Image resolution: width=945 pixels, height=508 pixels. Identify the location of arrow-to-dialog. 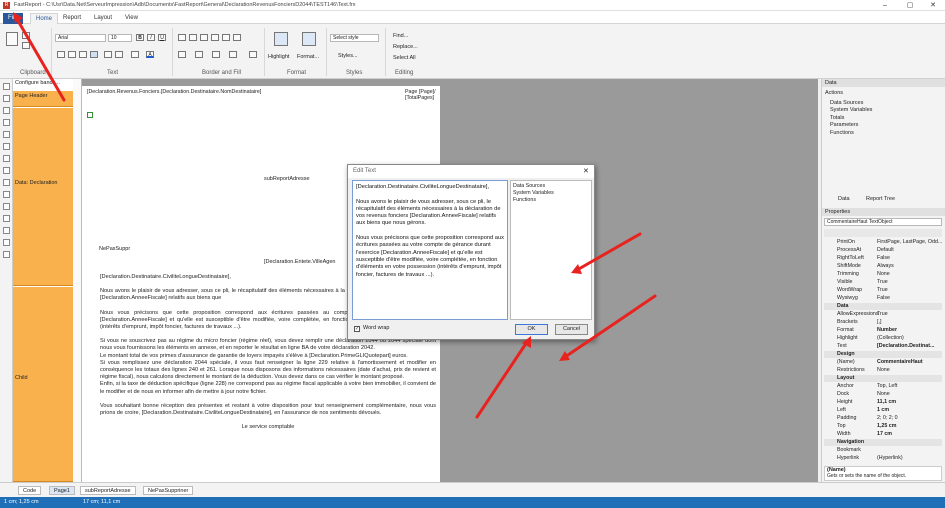
(608, 252).